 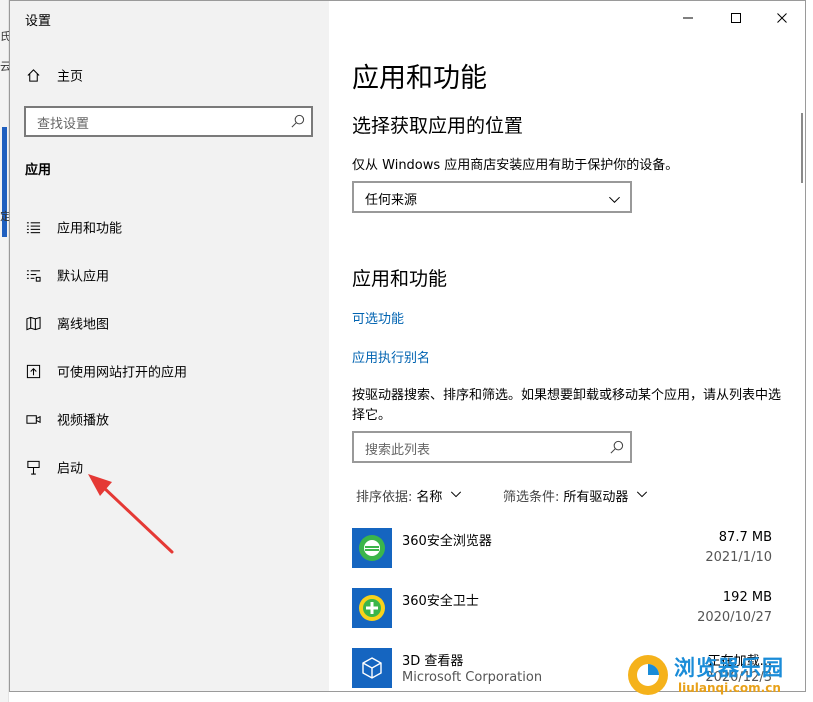 What do you see at coordinates (70, 469) in the screenshot?
I see `sidebar-item-label: 启动` at bounding box center [70, 469].